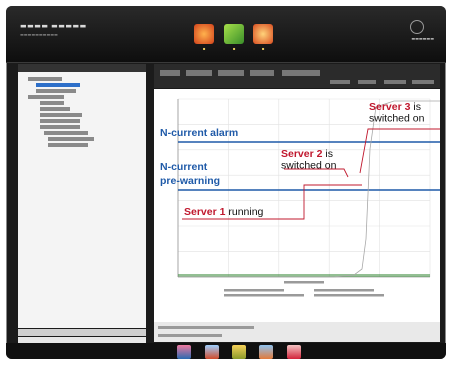  What do you see at coordinates (297, 332) in the screenshot?
I see `chart-footer` at bounding box center [297, 332].